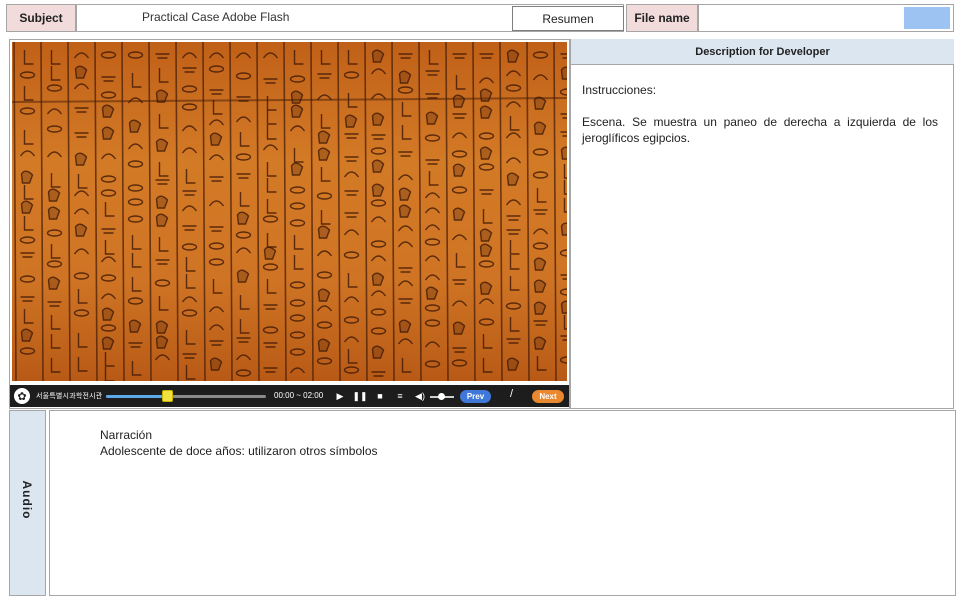  Describe the element at coordinates (762, 52) in the screenshot. I see `description-header: Description for Developer` at that location.